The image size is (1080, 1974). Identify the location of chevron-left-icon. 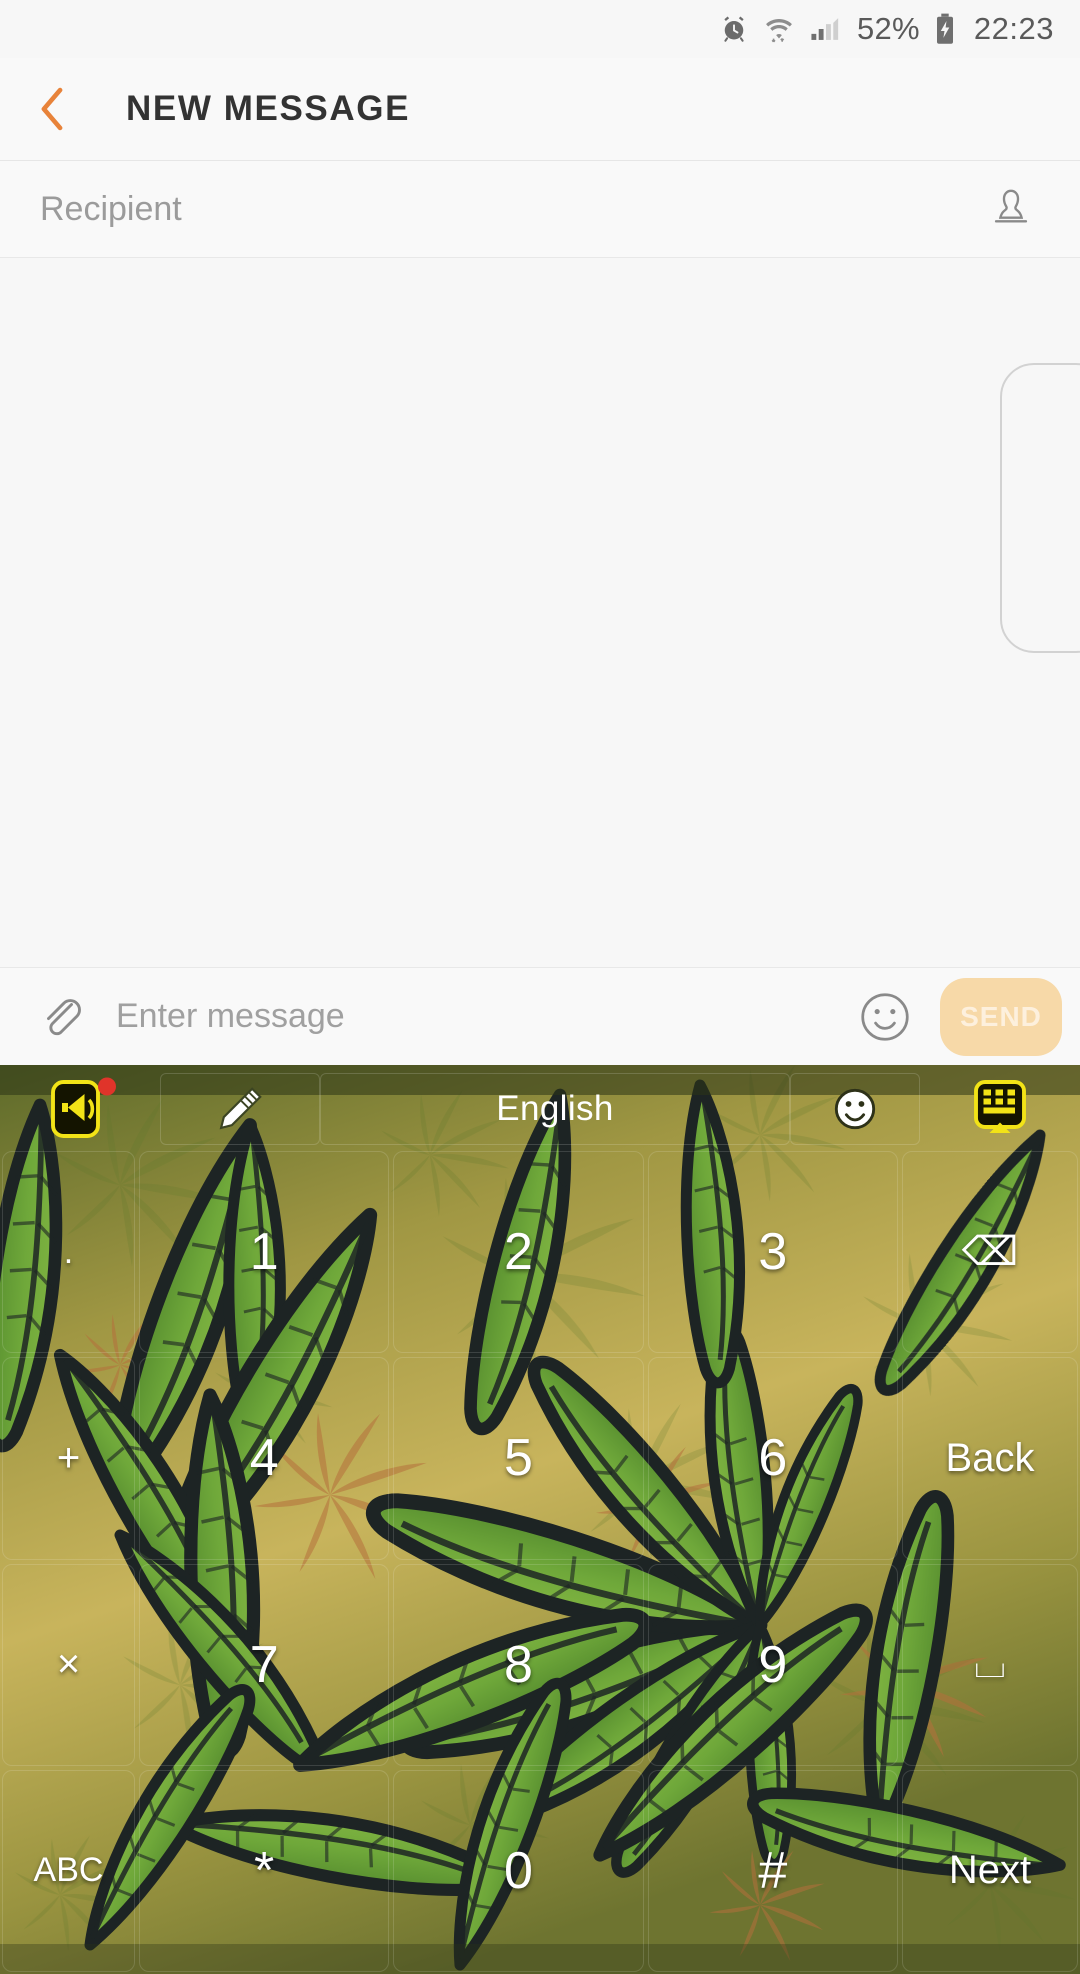
(52, 109).